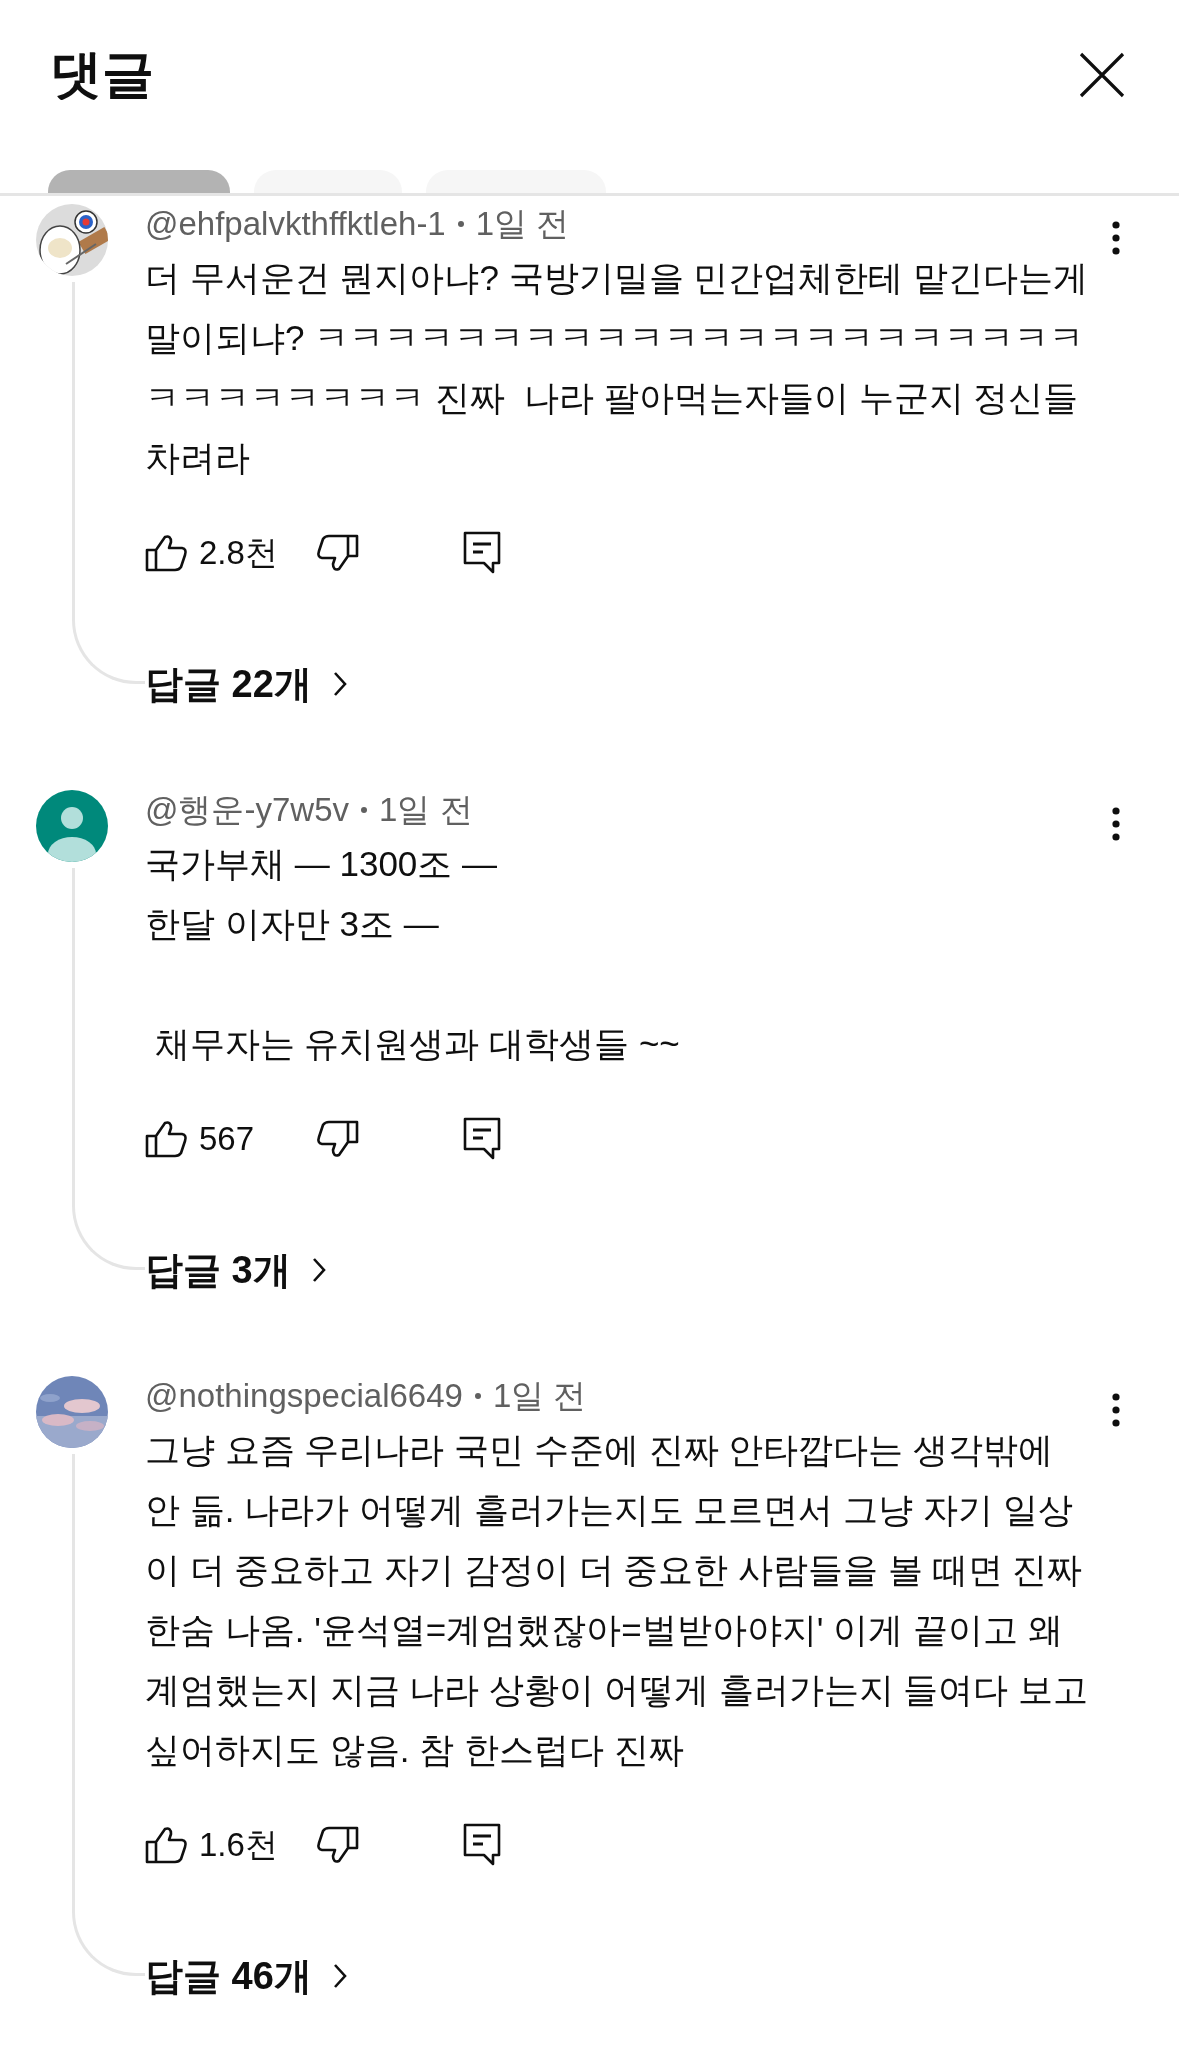 Image resolution: width=1179 pixels, height=2058 pixels. I want to click on comment-author: @nothingspecial6649, so click(304, 1396).